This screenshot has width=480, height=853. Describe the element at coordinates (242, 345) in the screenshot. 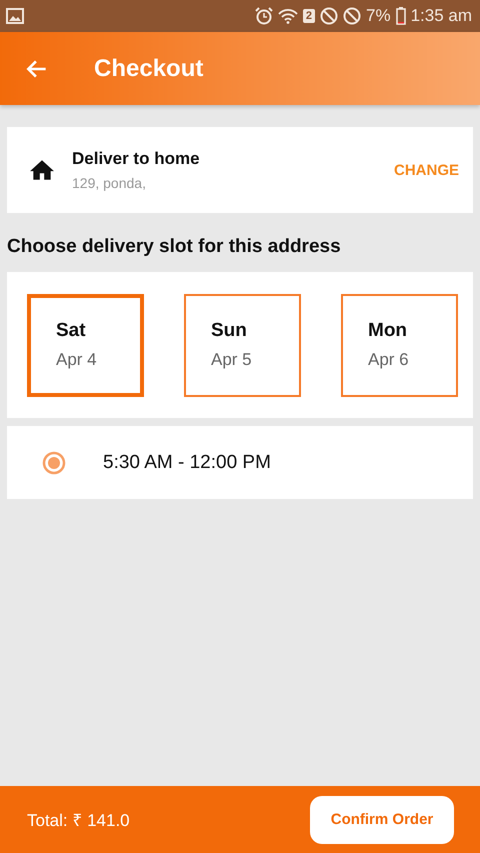

I see `date-option: Sun Apr 5` at that location.